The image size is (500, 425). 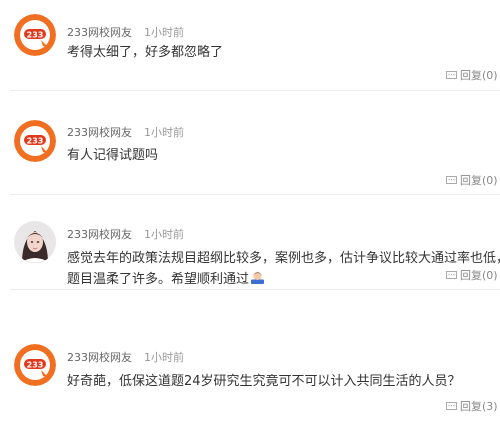 I want to click on comment-text-line: 题目温柔了许多。希望顺利通过, so click(x=283, y=279).